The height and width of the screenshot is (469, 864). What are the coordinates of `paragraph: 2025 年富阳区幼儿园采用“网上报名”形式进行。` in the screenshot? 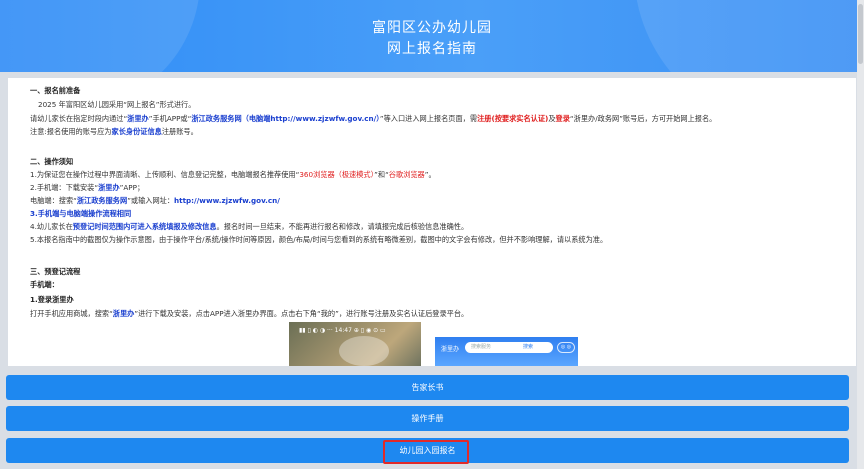 It's located at (117, 104).